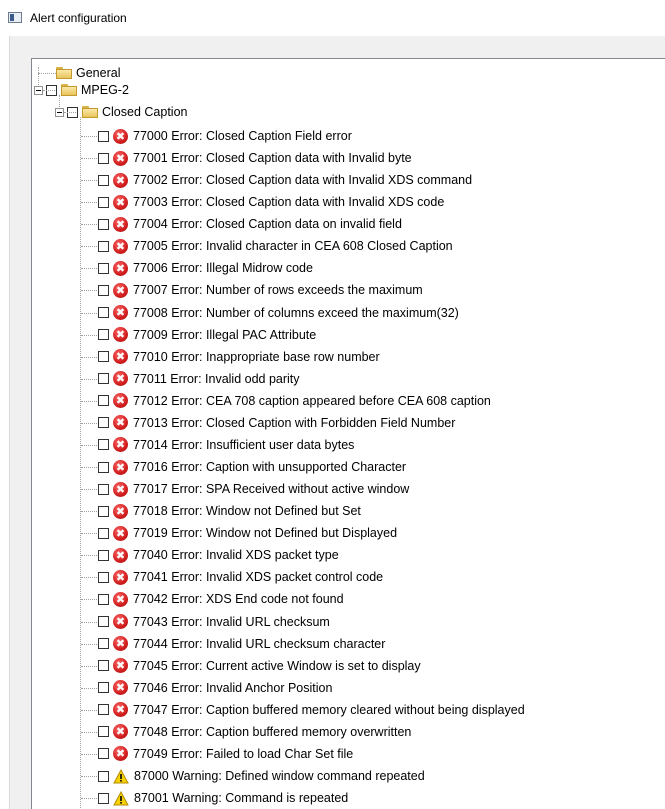  Describe the element at coordinates (199, 379) in the screenshot. I see `alert-list-item: ✖ 77011 Error: Invalid odd parity` at that location.